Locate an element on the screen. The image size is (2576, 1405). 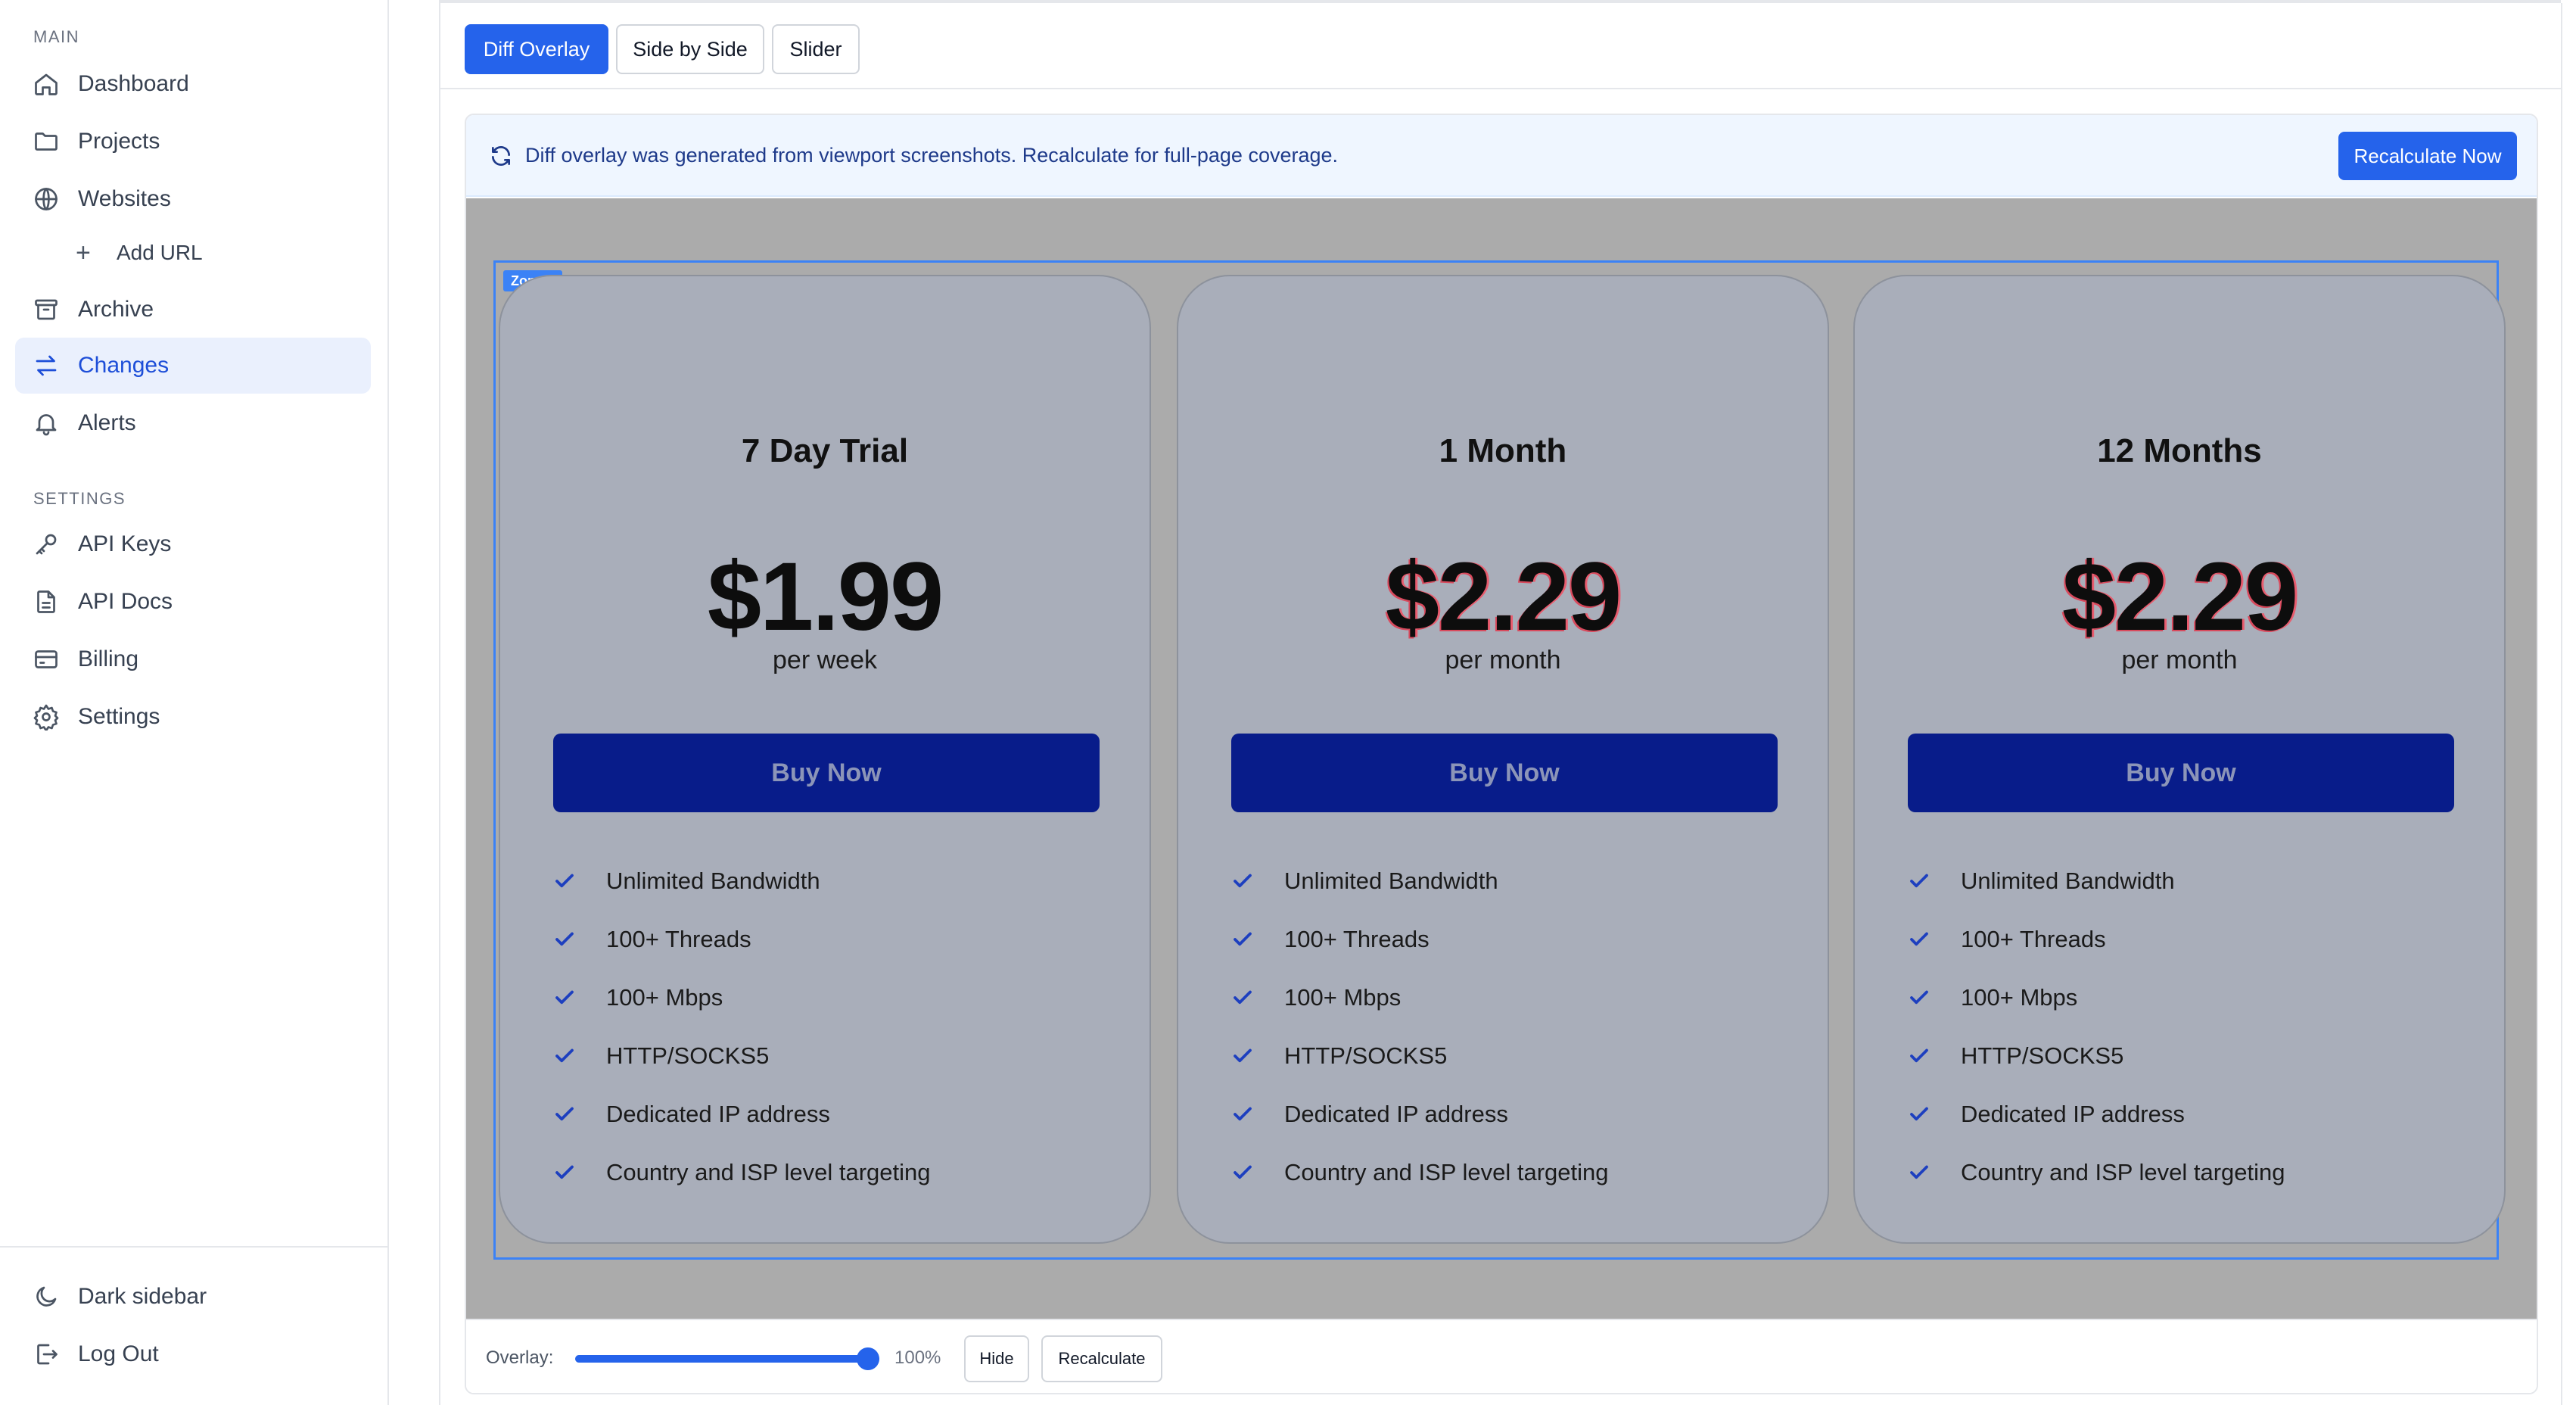
hide-button: Hide is located at coordinates (996, 1358).